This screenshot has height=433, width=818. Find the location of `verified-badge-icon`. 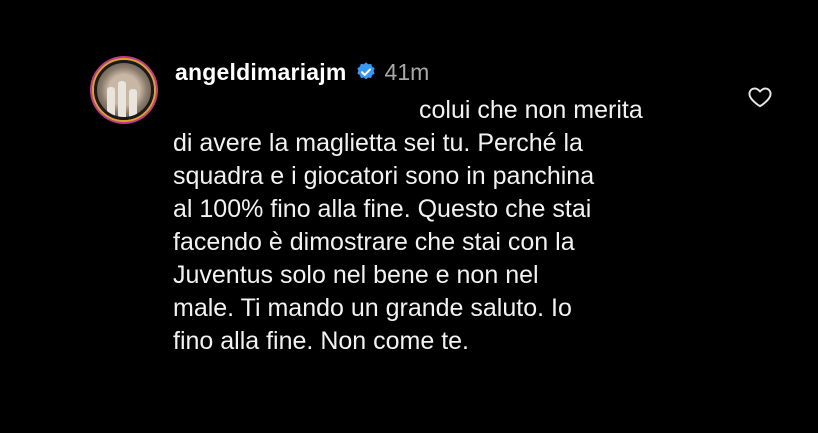

verified-badge-icon is located at coordinates (365, 71).